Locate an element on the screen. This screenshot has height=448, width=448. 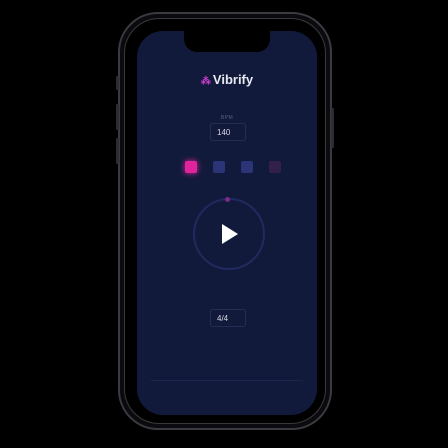
time-signature-input: 4/4 is located at coordinates (228, 318).